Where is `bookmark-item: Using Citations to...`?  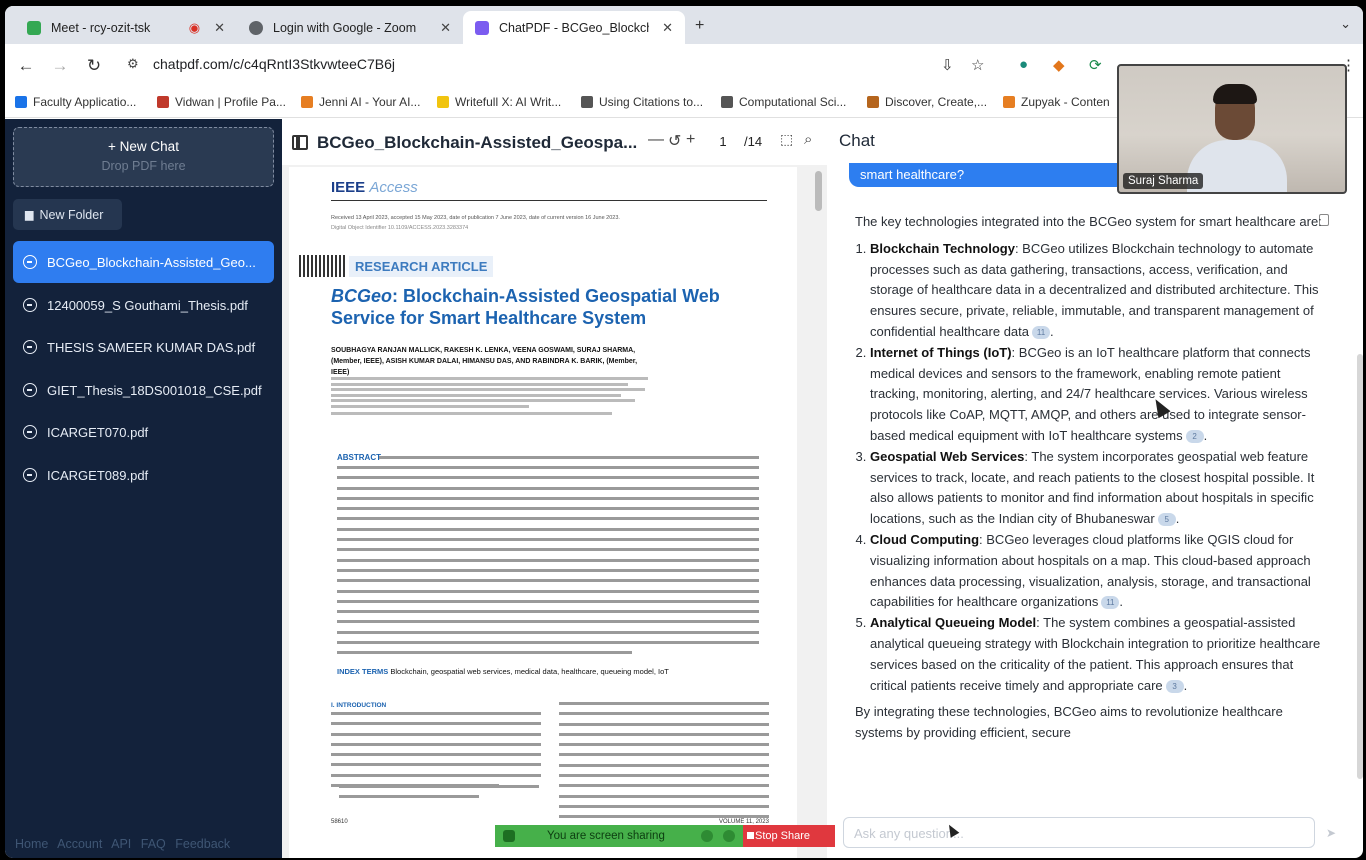 bookmark-item: Using Citations to... is located at coordinates (642, 102).